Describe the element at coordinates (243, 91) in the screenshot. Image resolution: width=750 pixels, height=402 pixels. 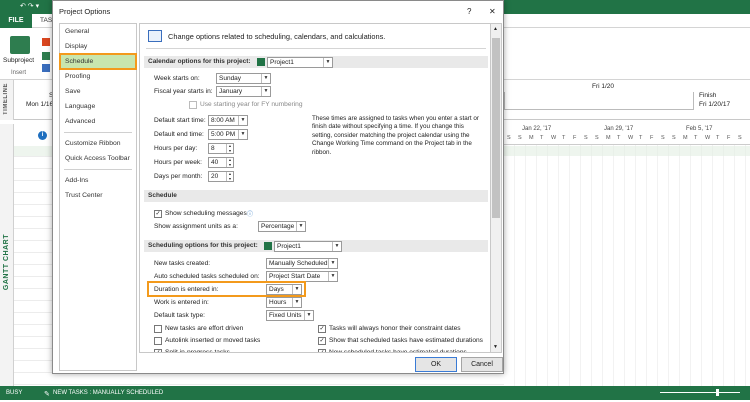
I see `fiscal-year-select: January ▼` at that location.